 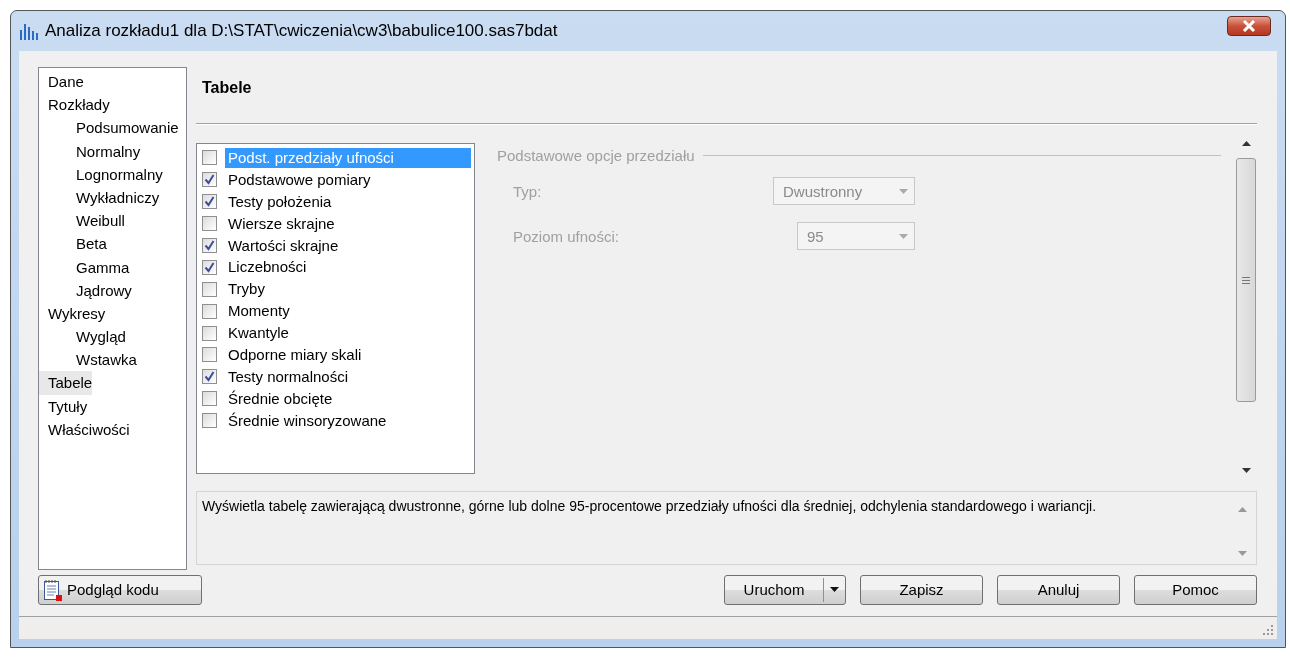 What do you see at coordinates (29, 31) in the screenshot?
I see `bar-chart-icon` at bounding box center [29, 31].